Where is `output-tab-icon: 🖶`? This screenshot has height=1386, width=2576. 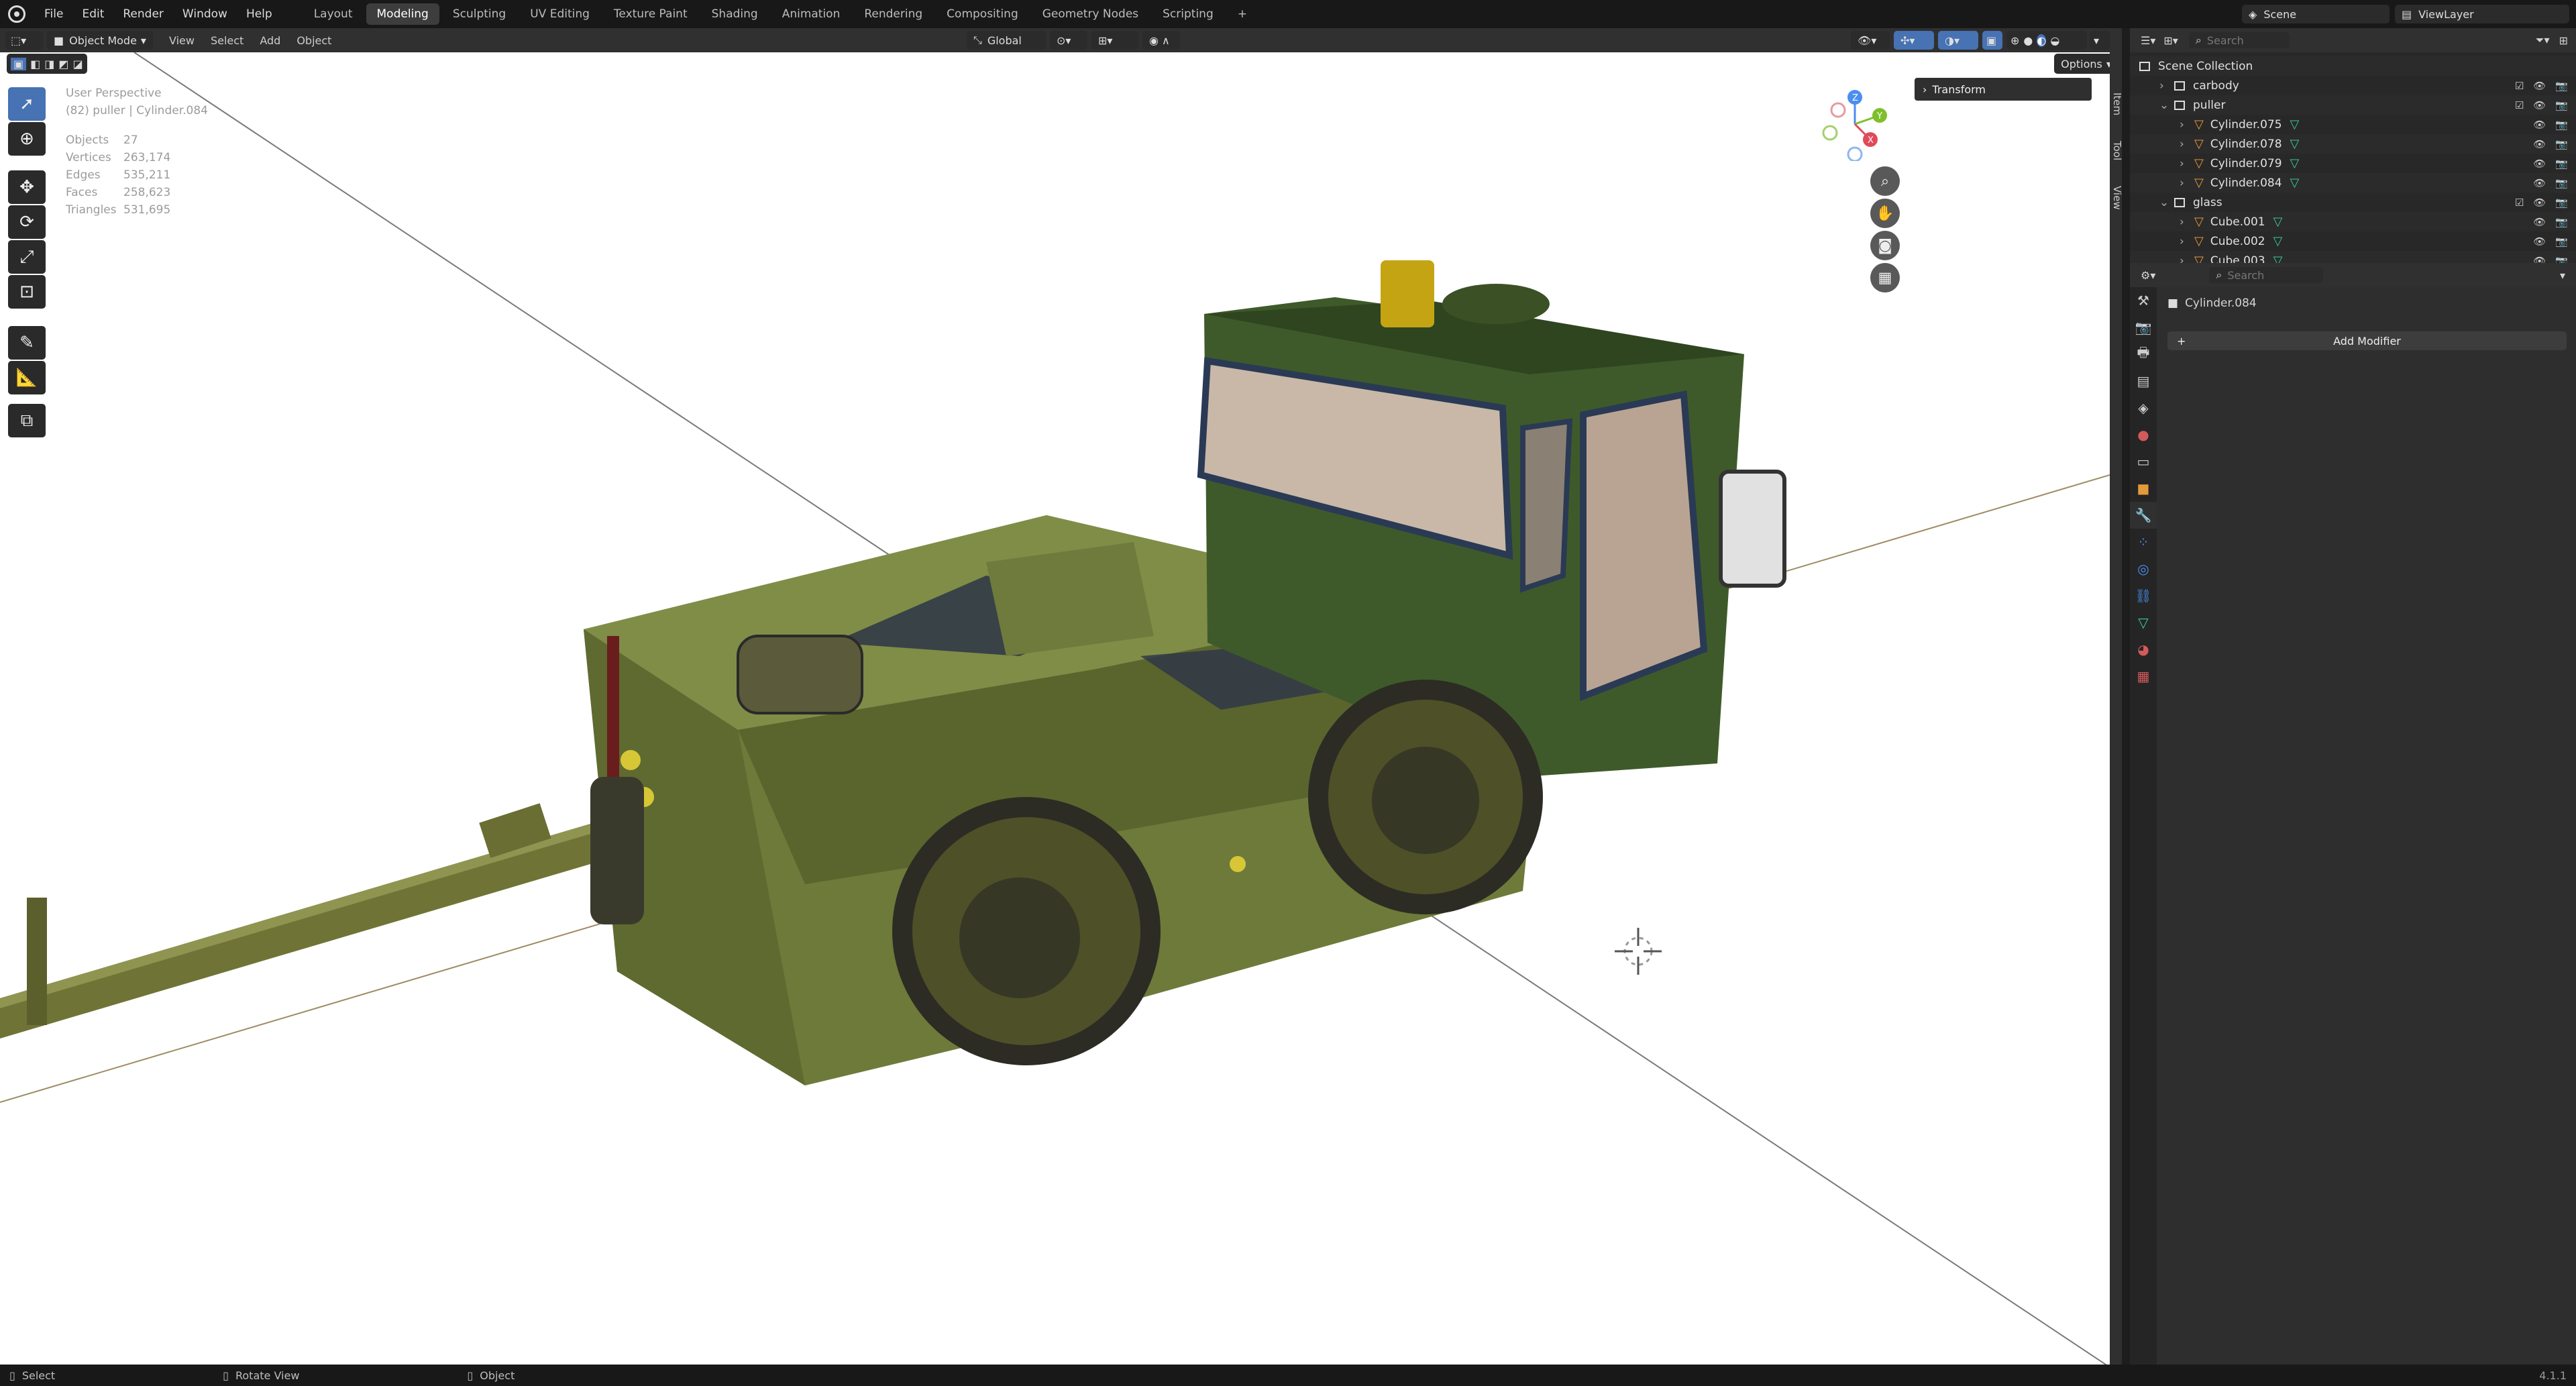 output-tab-icon: 🖶 is located at coordinates (2143, 354).